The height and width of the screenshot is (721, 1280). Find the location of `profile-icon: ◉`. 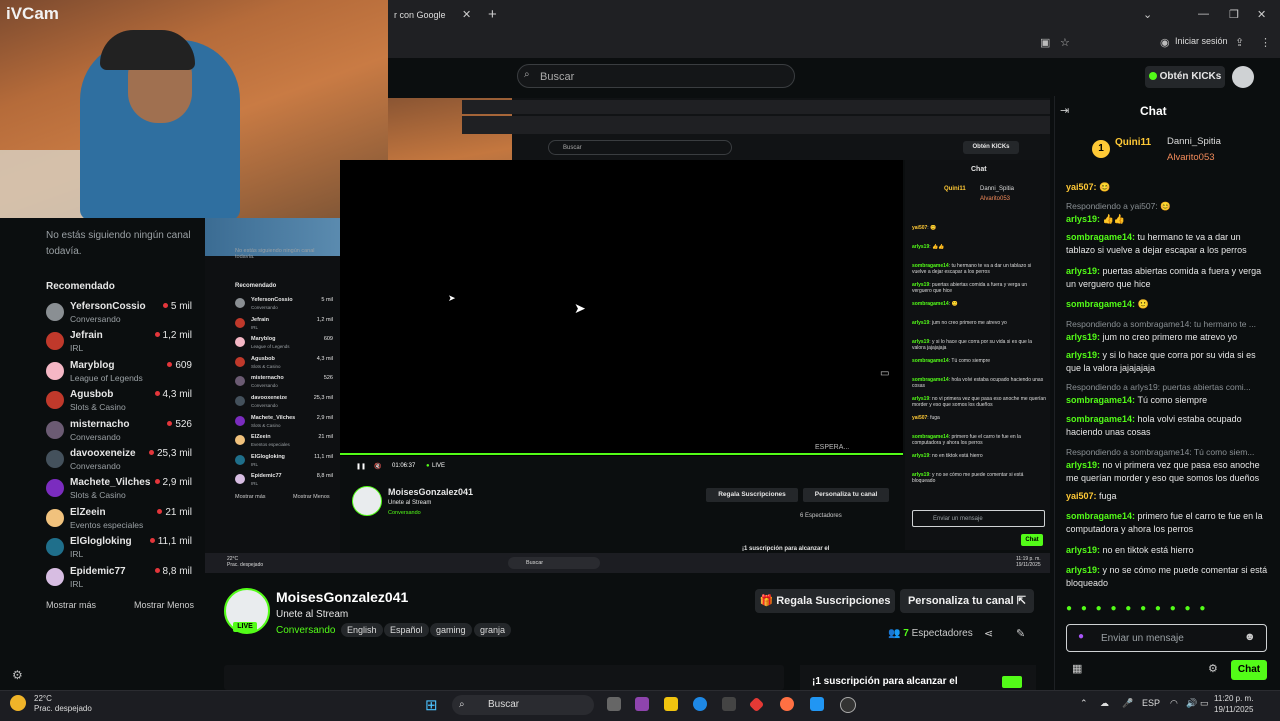

profile-icon: ◉ is located at coordinates (1165, 42).